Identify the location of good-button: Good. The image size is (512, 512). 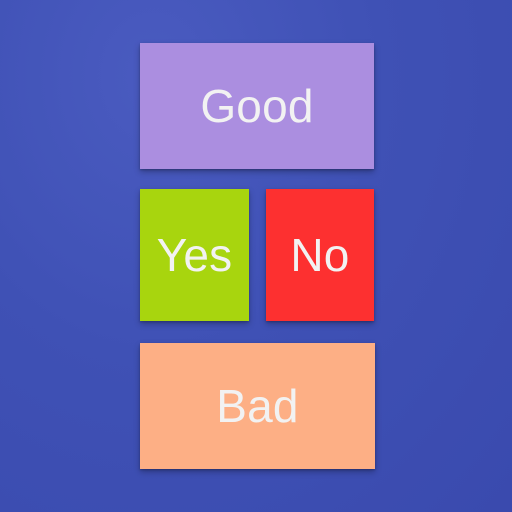
(257, 106).